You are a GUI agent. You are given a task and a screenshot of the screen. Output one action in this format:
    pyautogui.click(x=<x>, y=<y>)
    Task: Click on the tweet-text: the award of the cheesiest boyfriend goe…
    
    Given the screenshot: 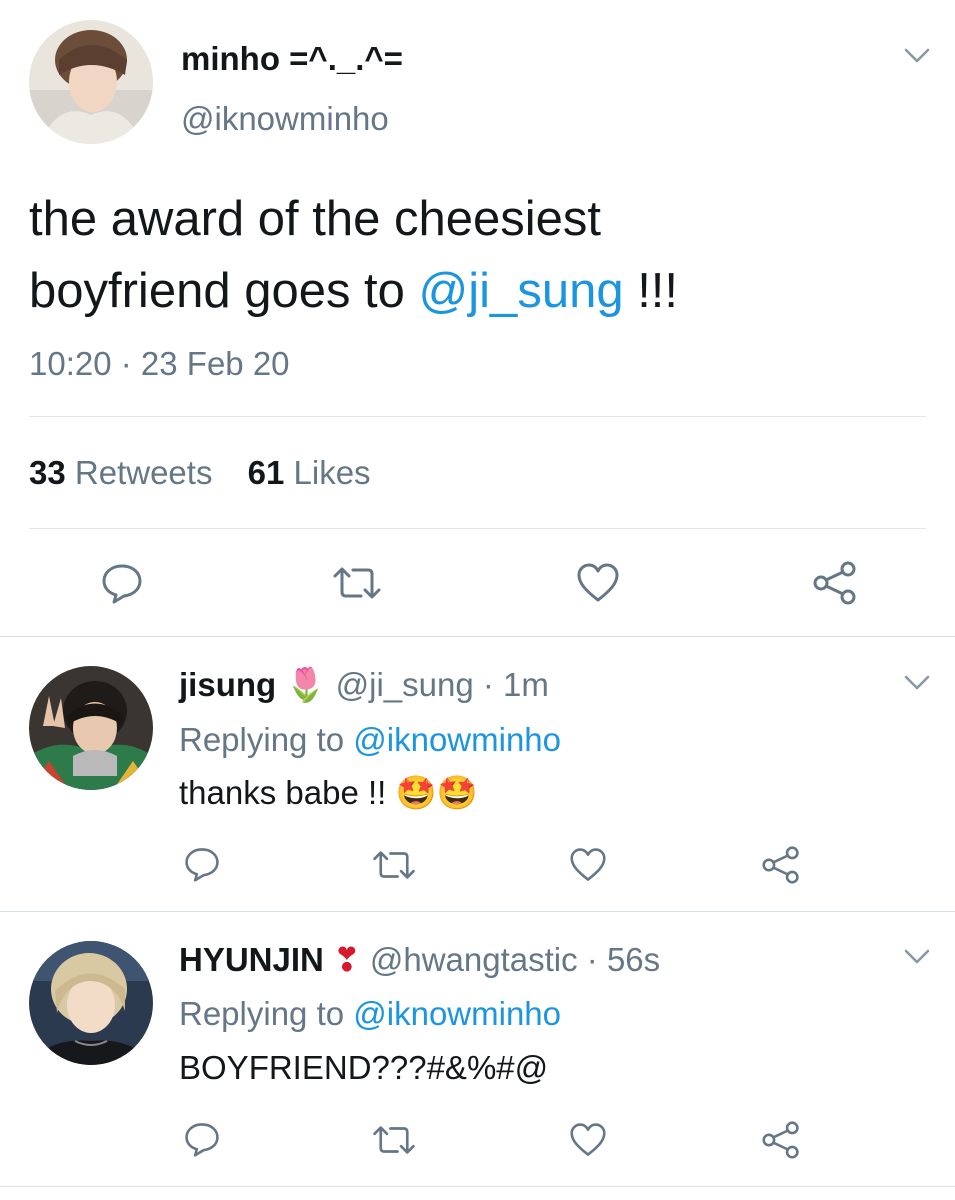 What is the action you would take?
    pyautogui.click(x=474, y=255)
    